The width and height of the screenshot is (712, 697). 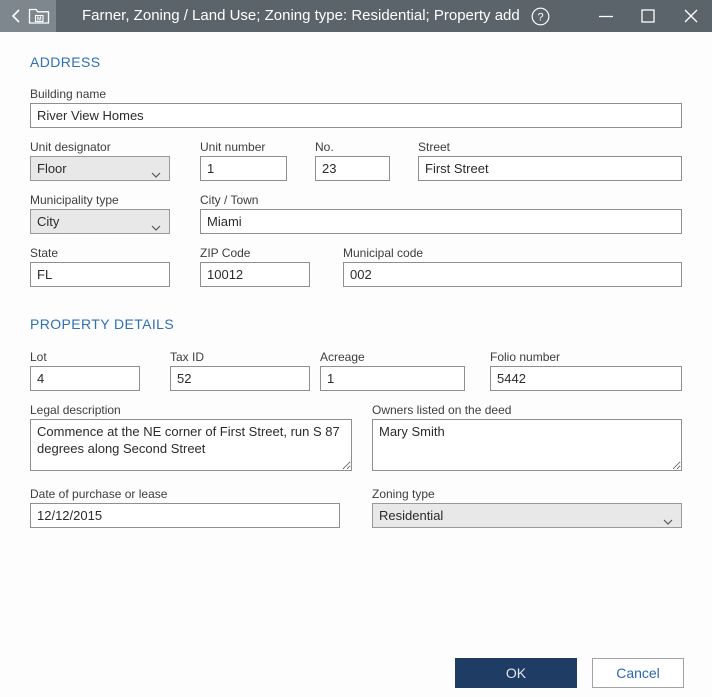 What do you see at coordinates (70, 147) in the screenshot?
I see `unit-designator-label: Unit designator` at bounding box center [70, 147].